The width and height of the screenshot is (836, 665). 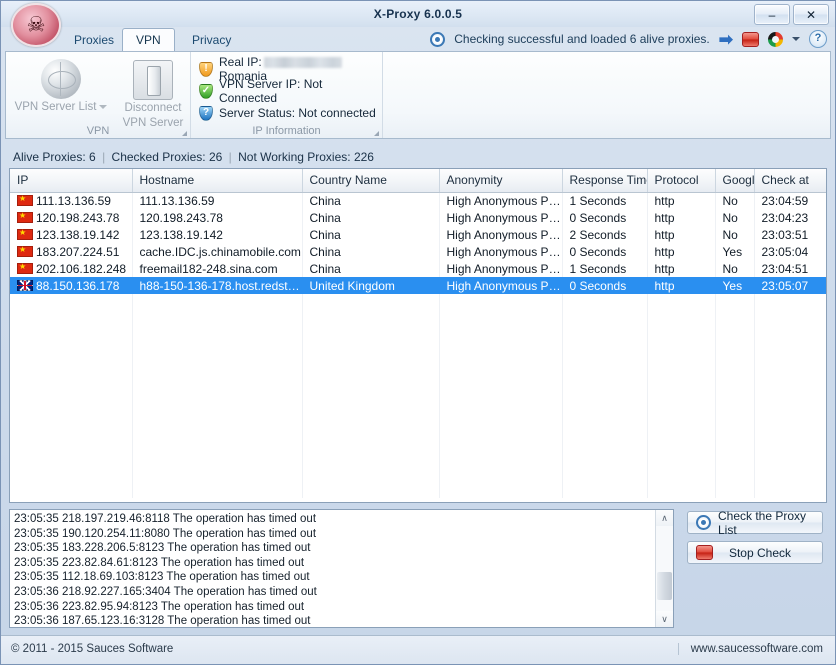 I want to click on shield-check-icon: ✓, so click(x=206, y=91).